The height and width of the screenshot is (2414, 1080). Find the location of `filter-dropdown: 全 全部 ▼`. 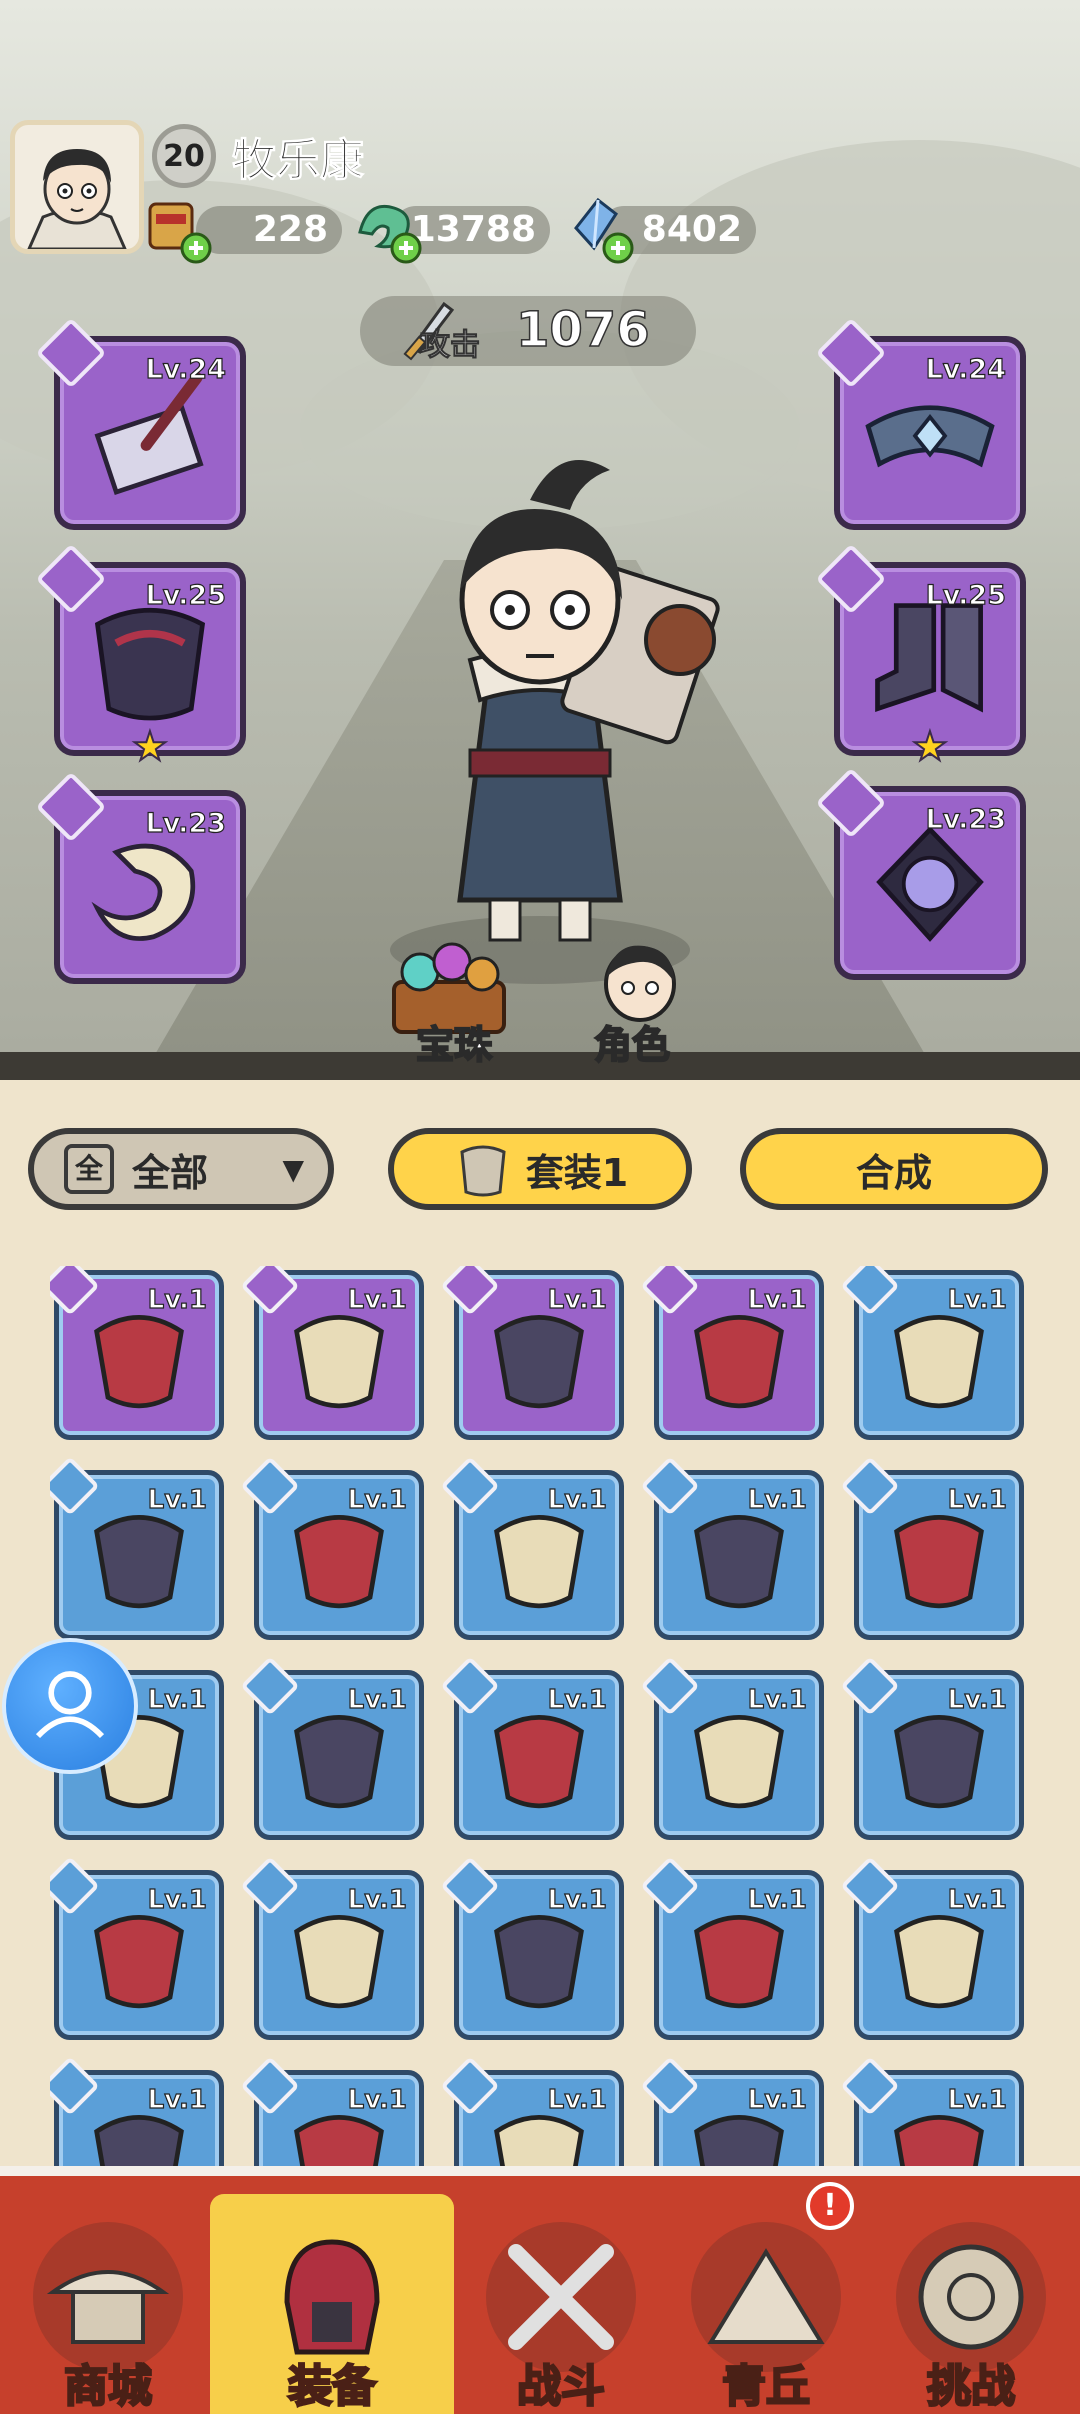

filter-dropdown: 全 全部 ▼ is located at coordinates (181, 1169).